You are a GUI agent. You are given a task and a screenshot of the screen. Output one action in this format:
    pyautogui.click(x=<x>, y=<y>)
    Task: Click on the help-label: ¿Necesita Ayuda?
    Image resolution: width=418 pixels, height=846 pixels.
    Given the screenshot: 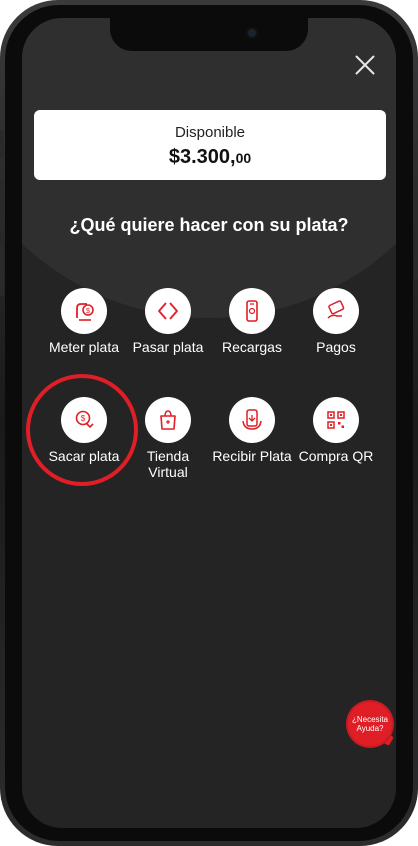 What is the action you would take?
    pyautogui.click(x=369, y=724)
    